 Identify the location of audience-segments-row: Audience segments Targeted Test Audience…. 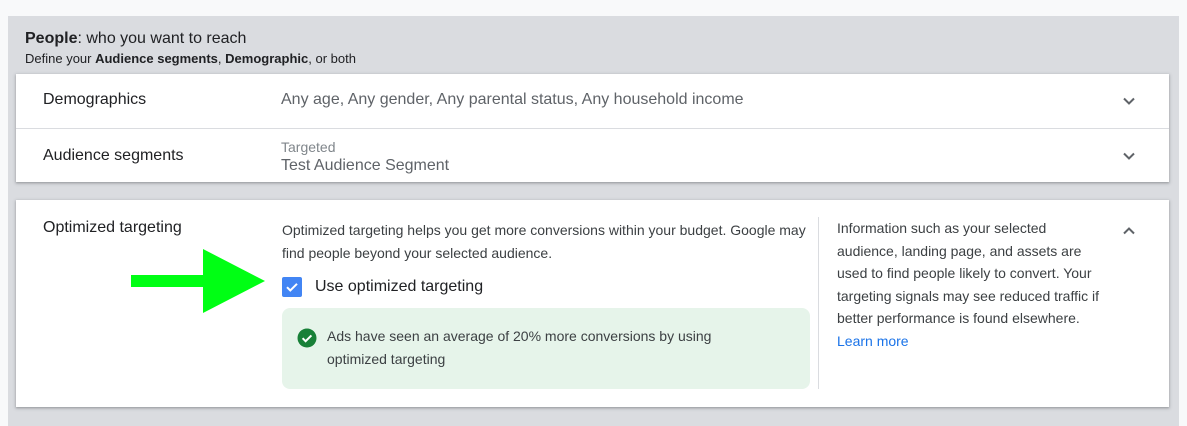
(592, 155).